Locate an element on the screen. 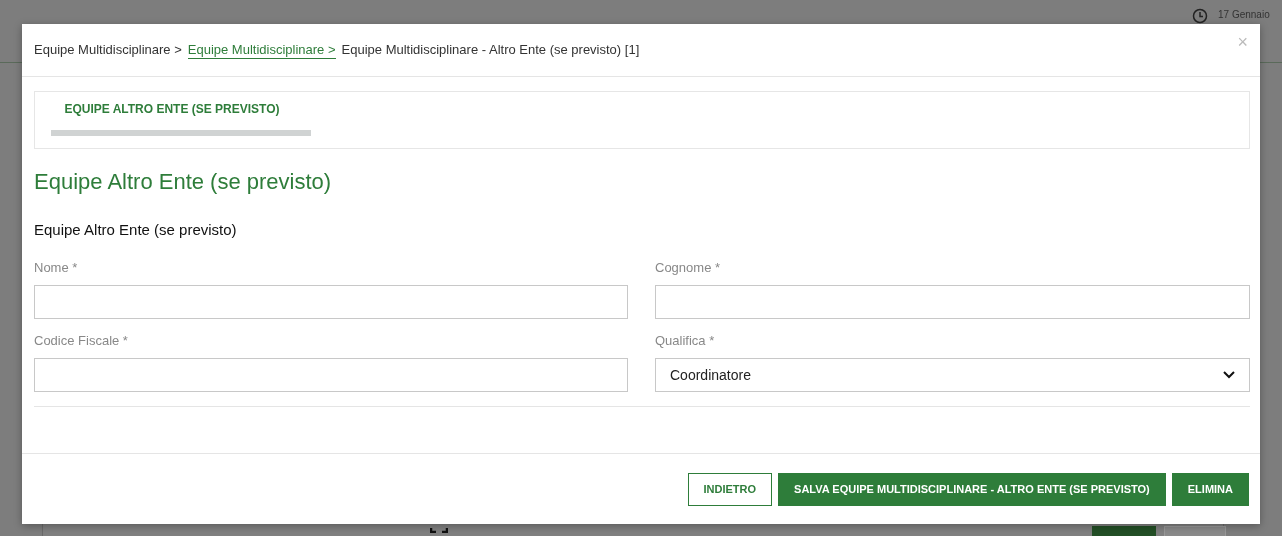 The width and height of the screenshot is (1282, 536). action-button: SALVA EQUIPE MULTIDISCIPLINARE - ALTRO ENTE (SE PREVISTO) is located at coordinates (972, 489).